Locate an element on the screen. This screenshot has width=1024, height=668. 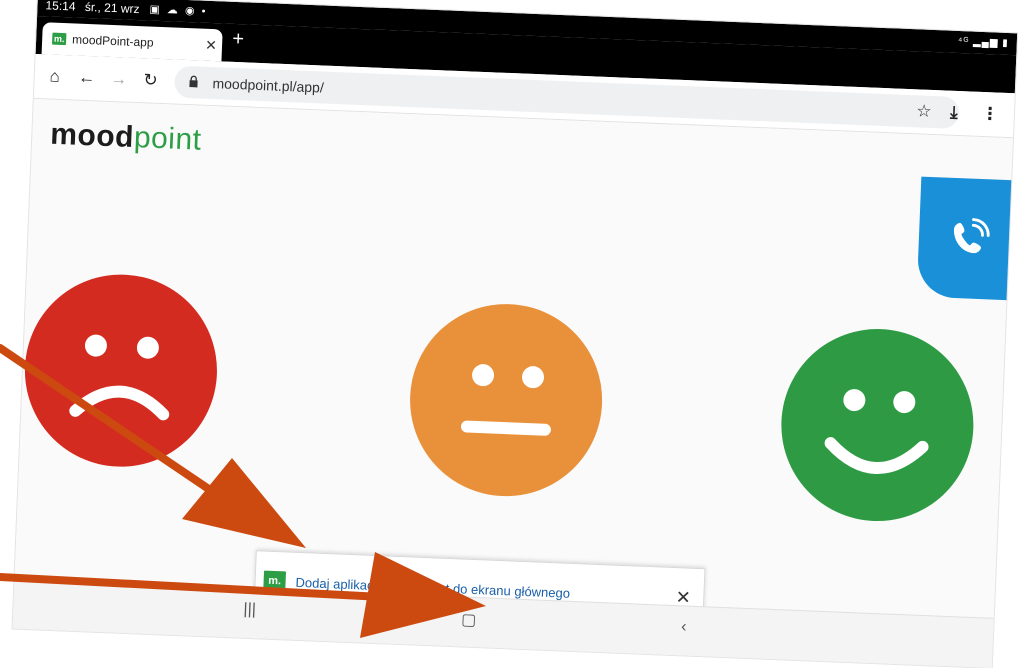
call-button is located at coordinates (967, 238).